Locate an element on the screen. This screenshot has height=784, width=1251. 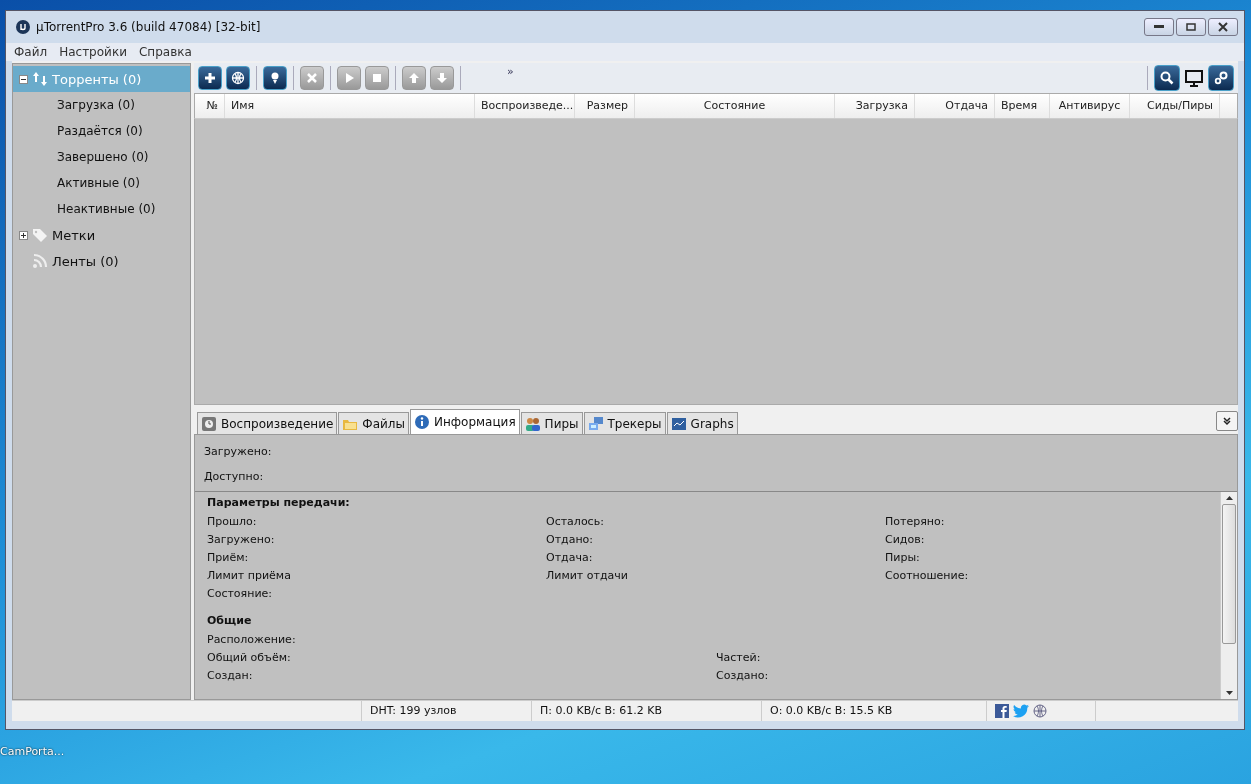
overflow-chevron: » is located at coordinates (510, 71).